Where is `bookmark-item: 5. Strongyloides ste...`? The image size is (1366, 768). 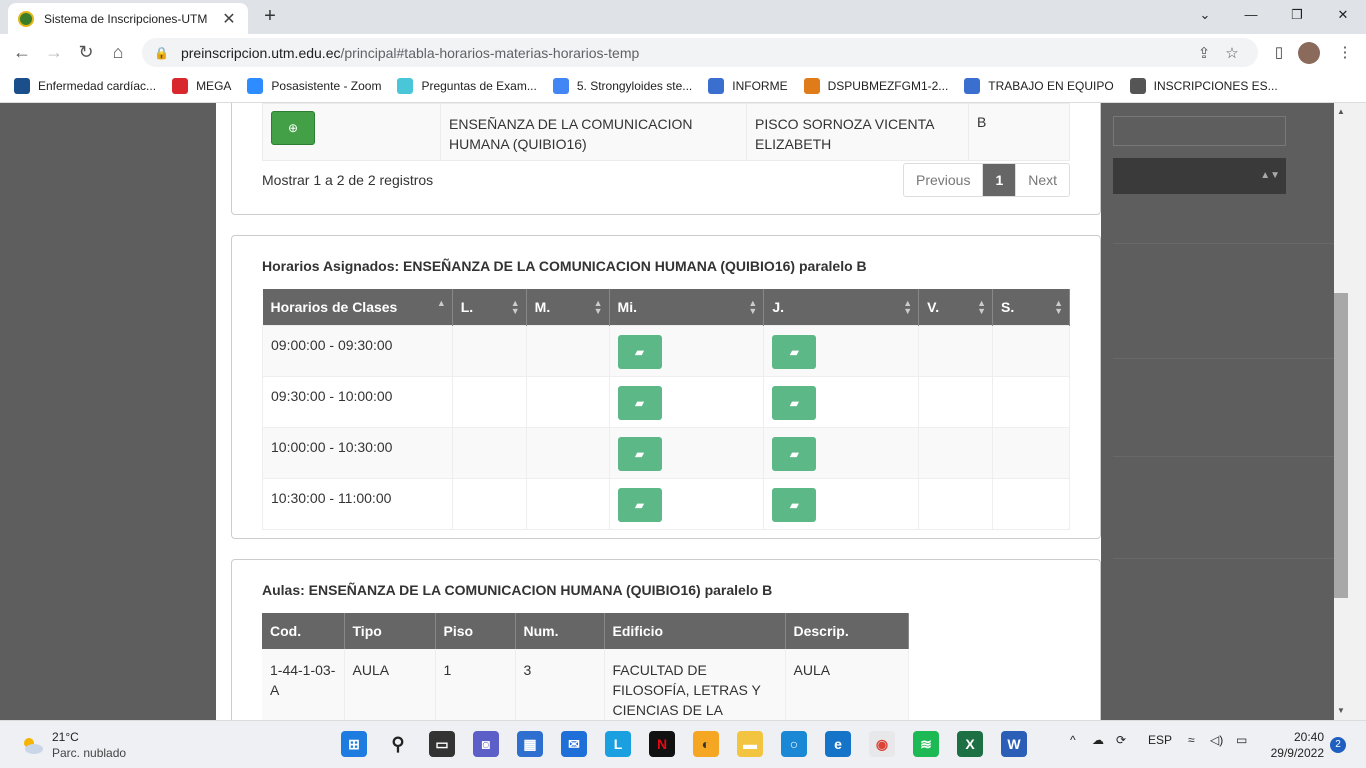 bookmark-item: 5. Strongyloides ste... is located at coordinates (622, 86).